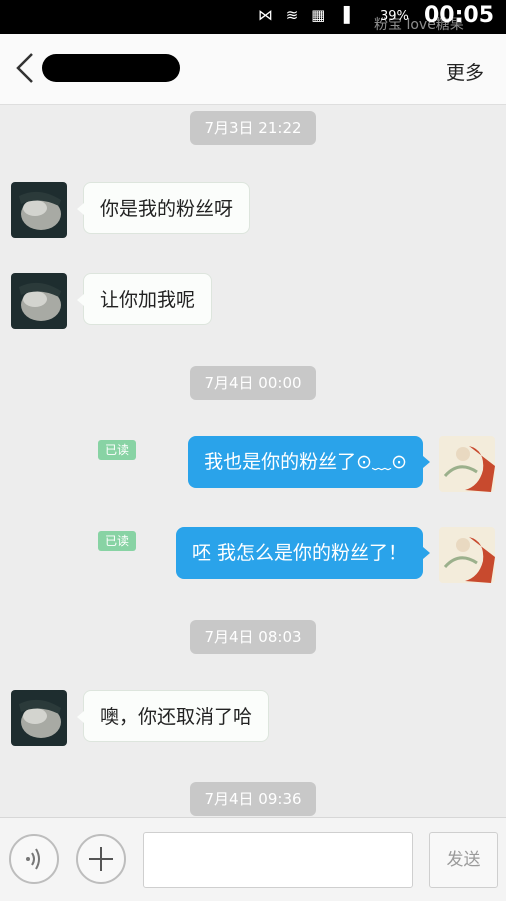 The height and width of the screenshot is (901, 506). I want to click on voice-icon, so click(33, 859).